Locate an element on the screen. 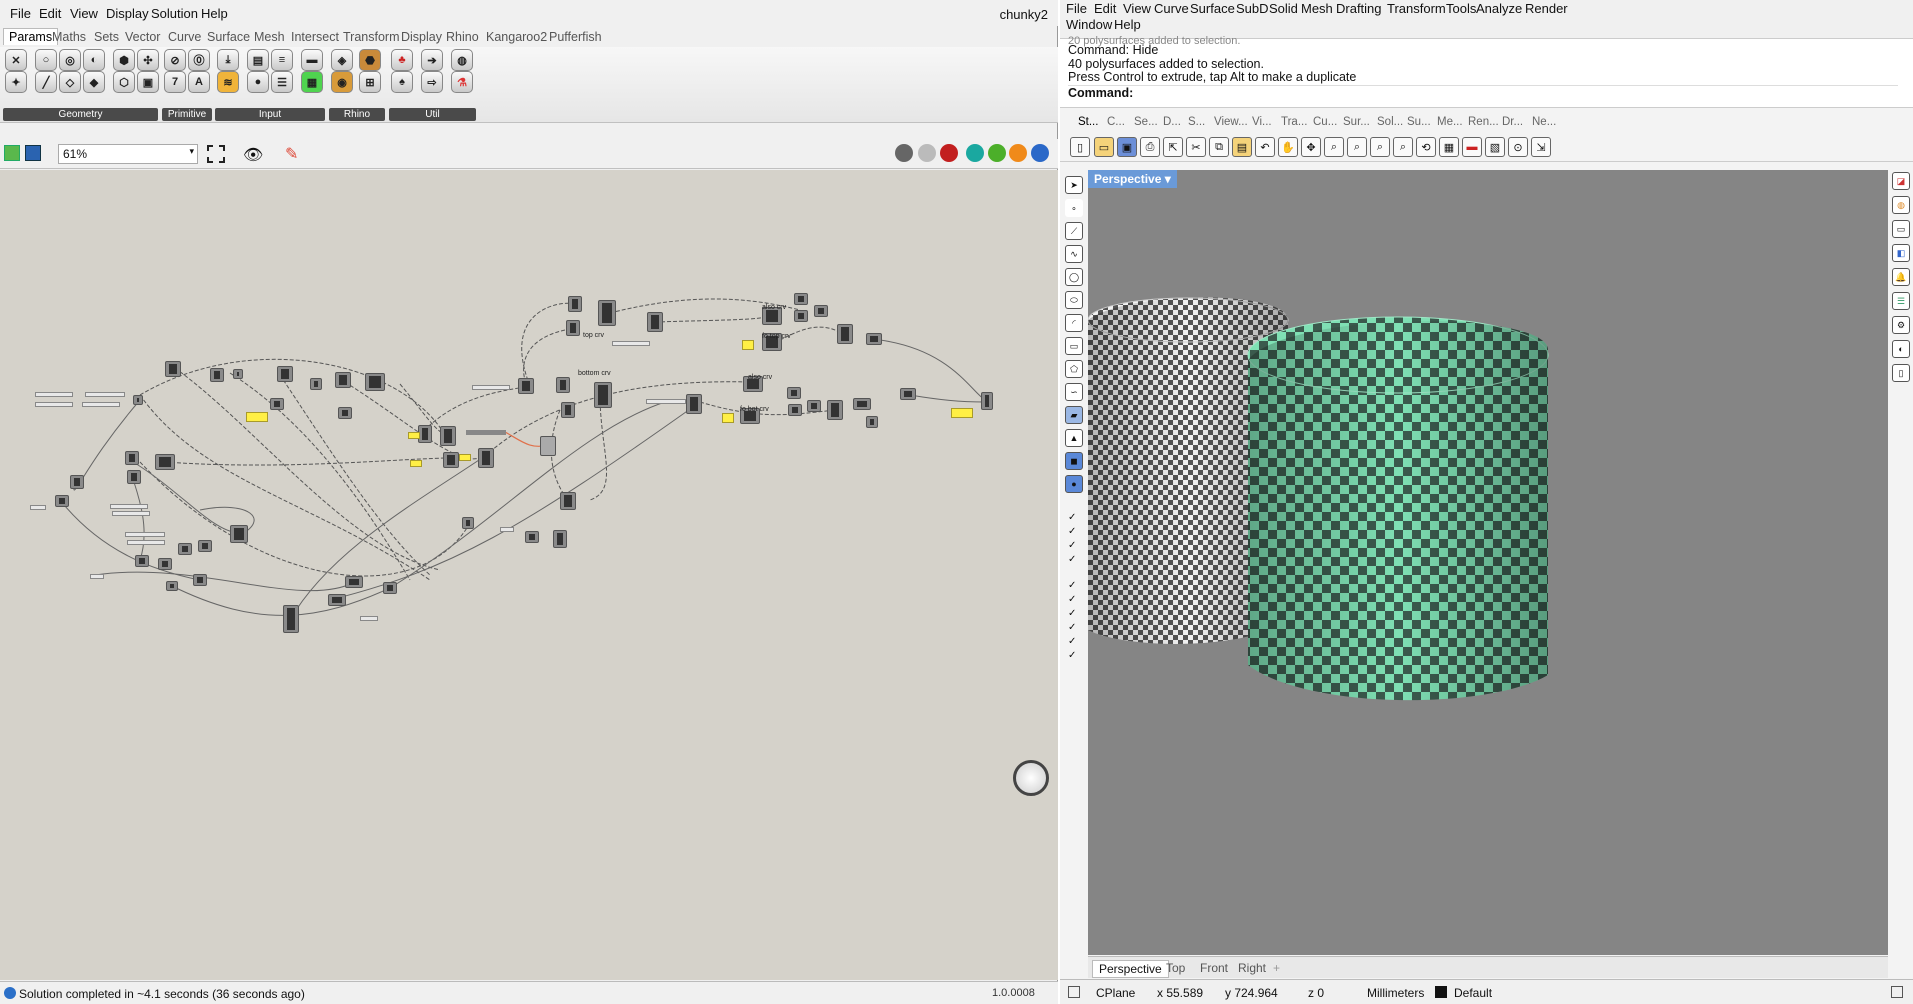 The width and height of the screenshot is (1913, 1004). mesh-param-icon: ✣ is located at coordinates (148, 60).